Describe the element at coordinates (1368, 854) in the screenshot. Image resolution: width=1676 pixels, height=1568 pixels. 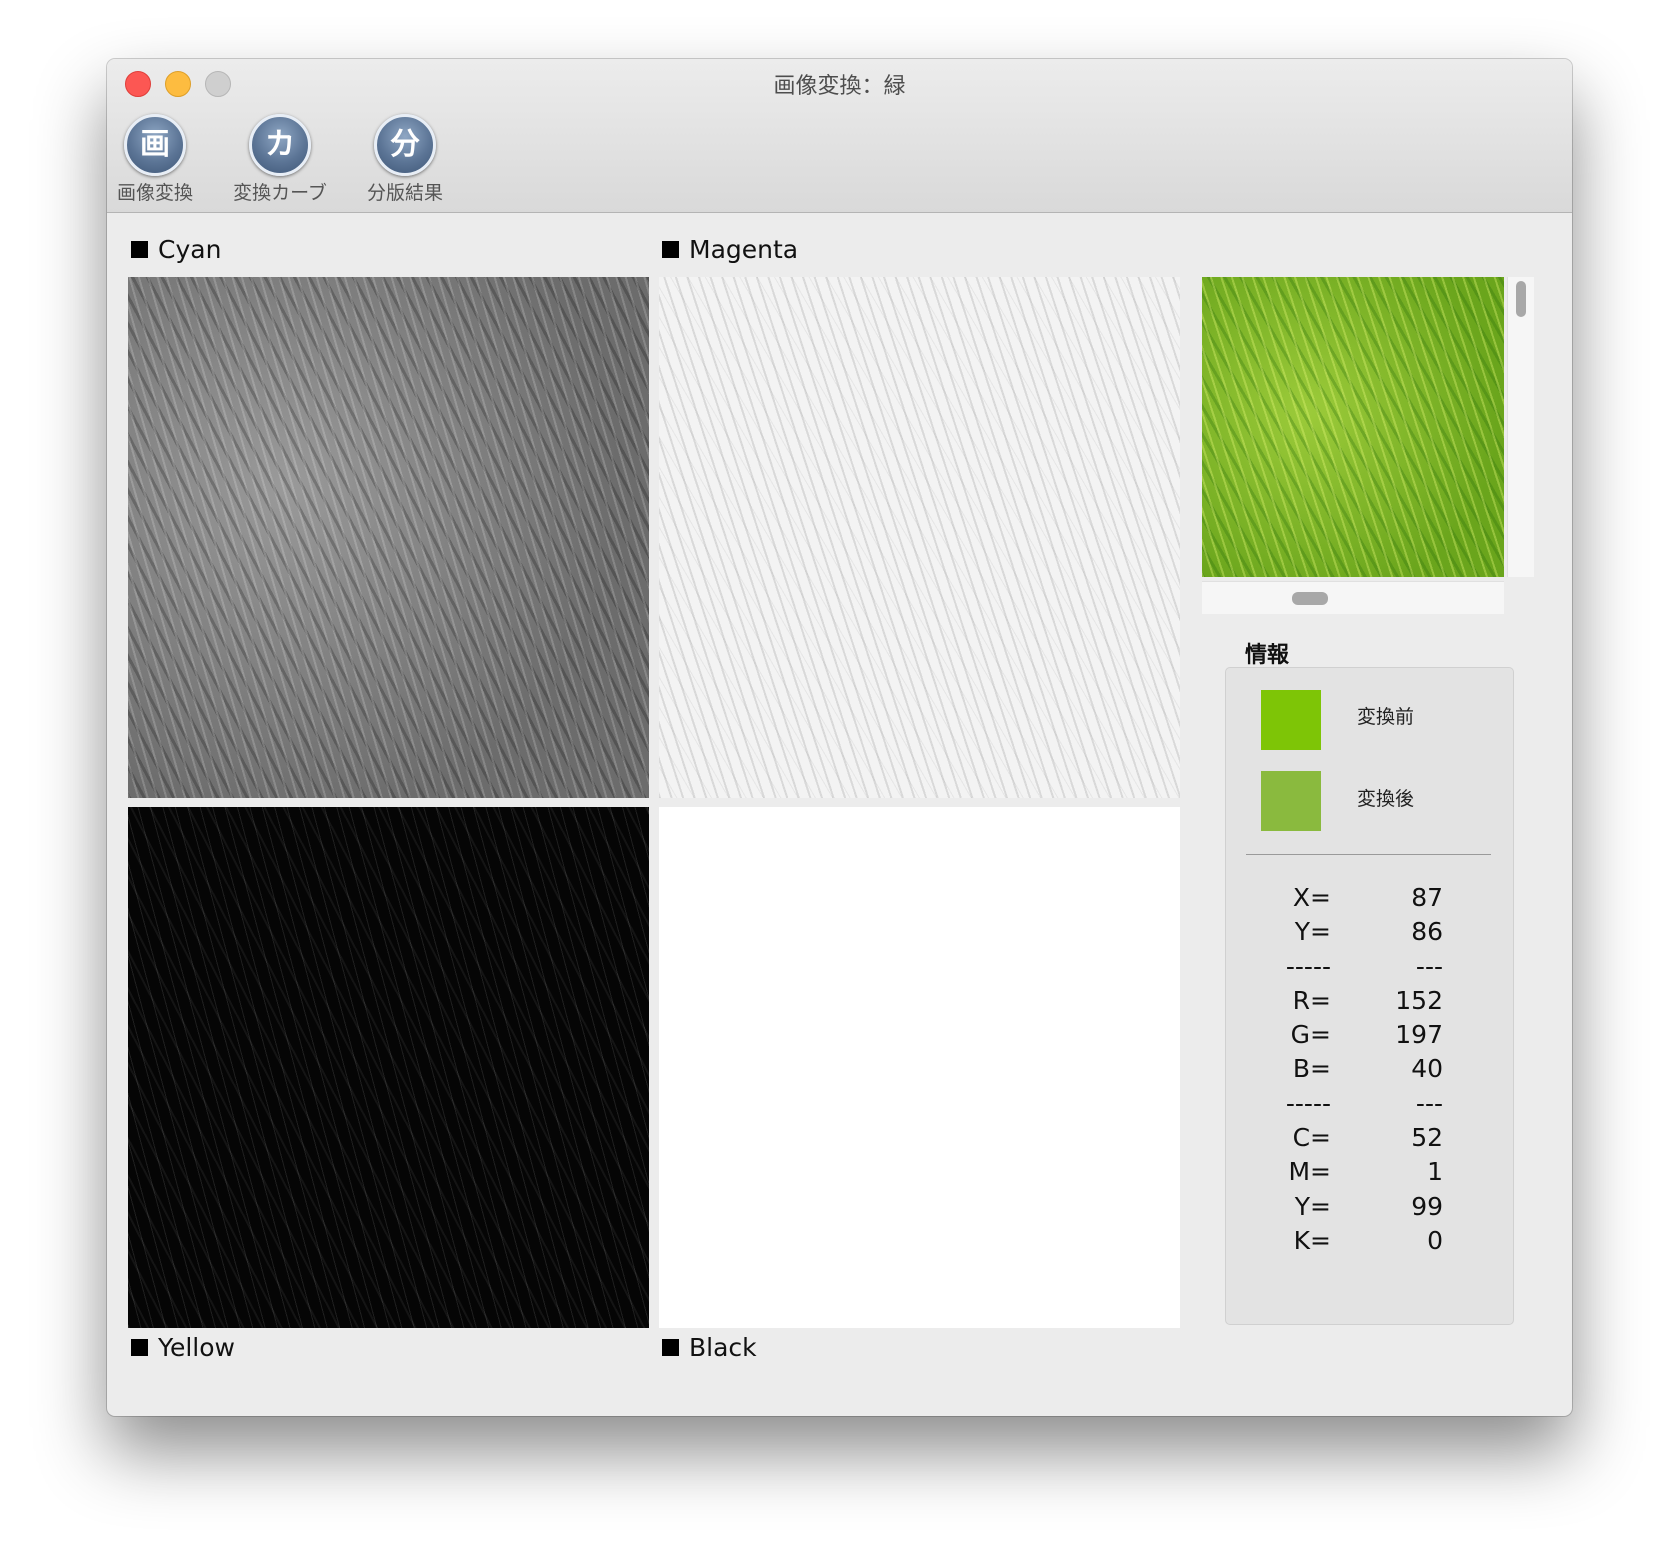
I see `info-divider` at that location.